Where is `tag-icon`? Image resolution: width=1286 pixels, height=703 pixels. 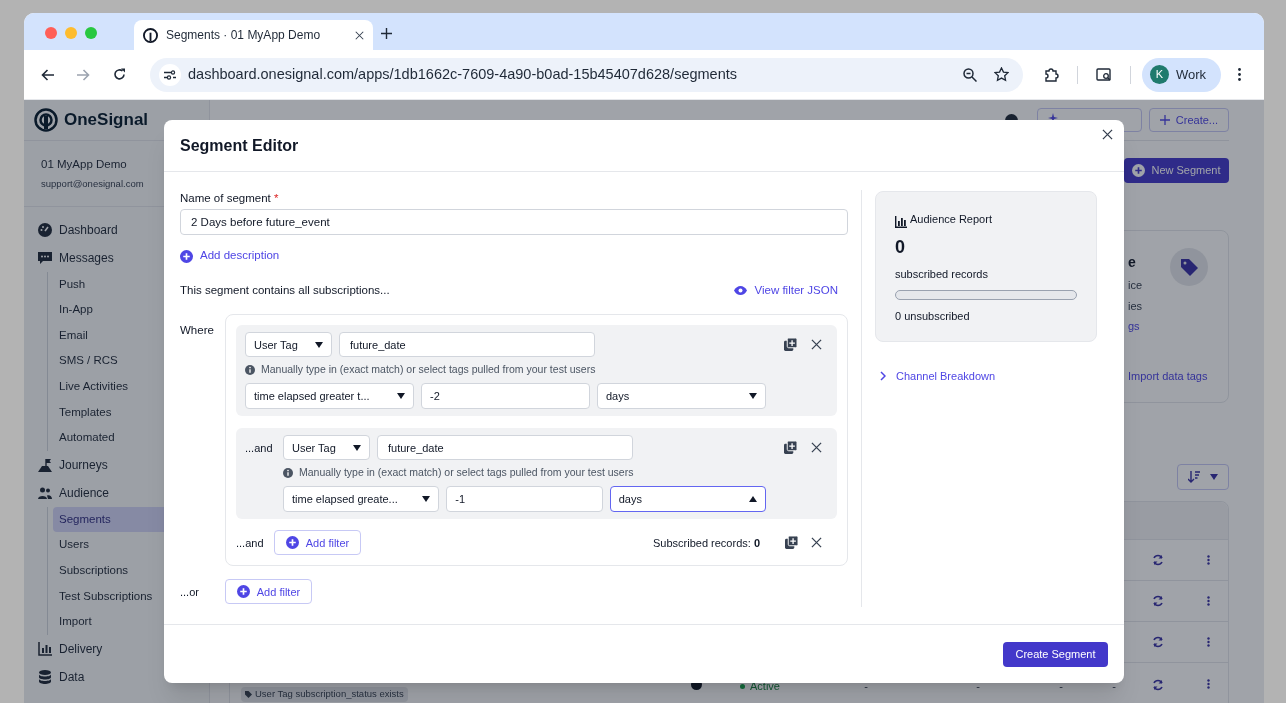
tag-icon is located at coordinates (248, 694).